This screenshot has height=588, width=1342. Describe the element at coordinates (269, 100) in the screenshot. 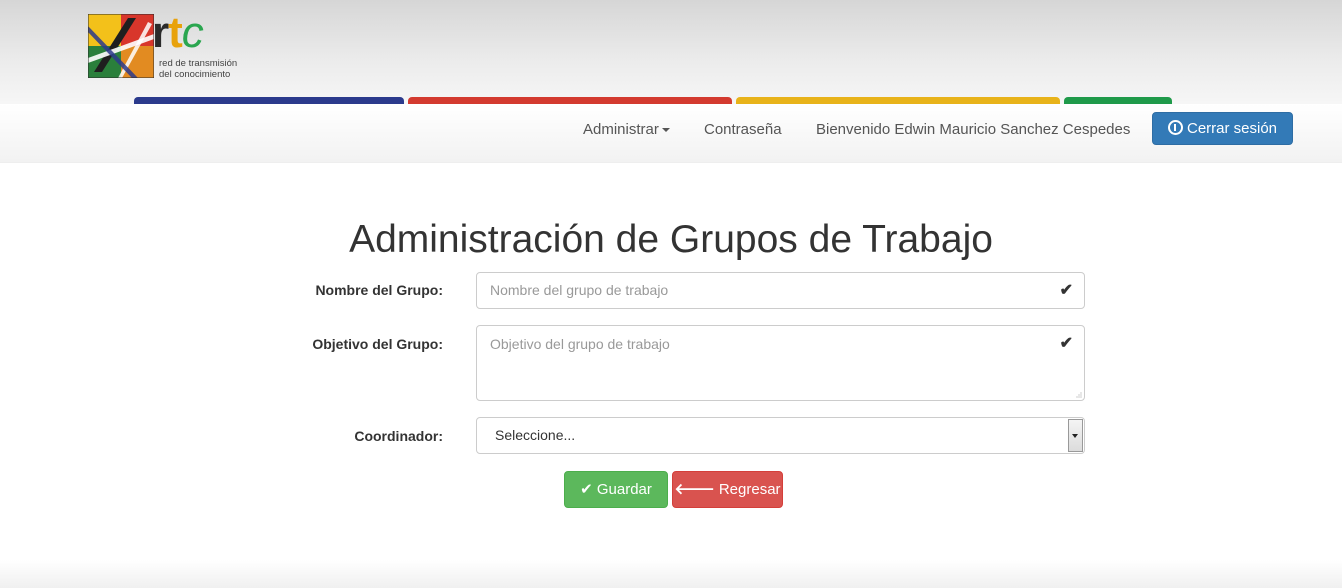

I see `stripe-blue` at that location.